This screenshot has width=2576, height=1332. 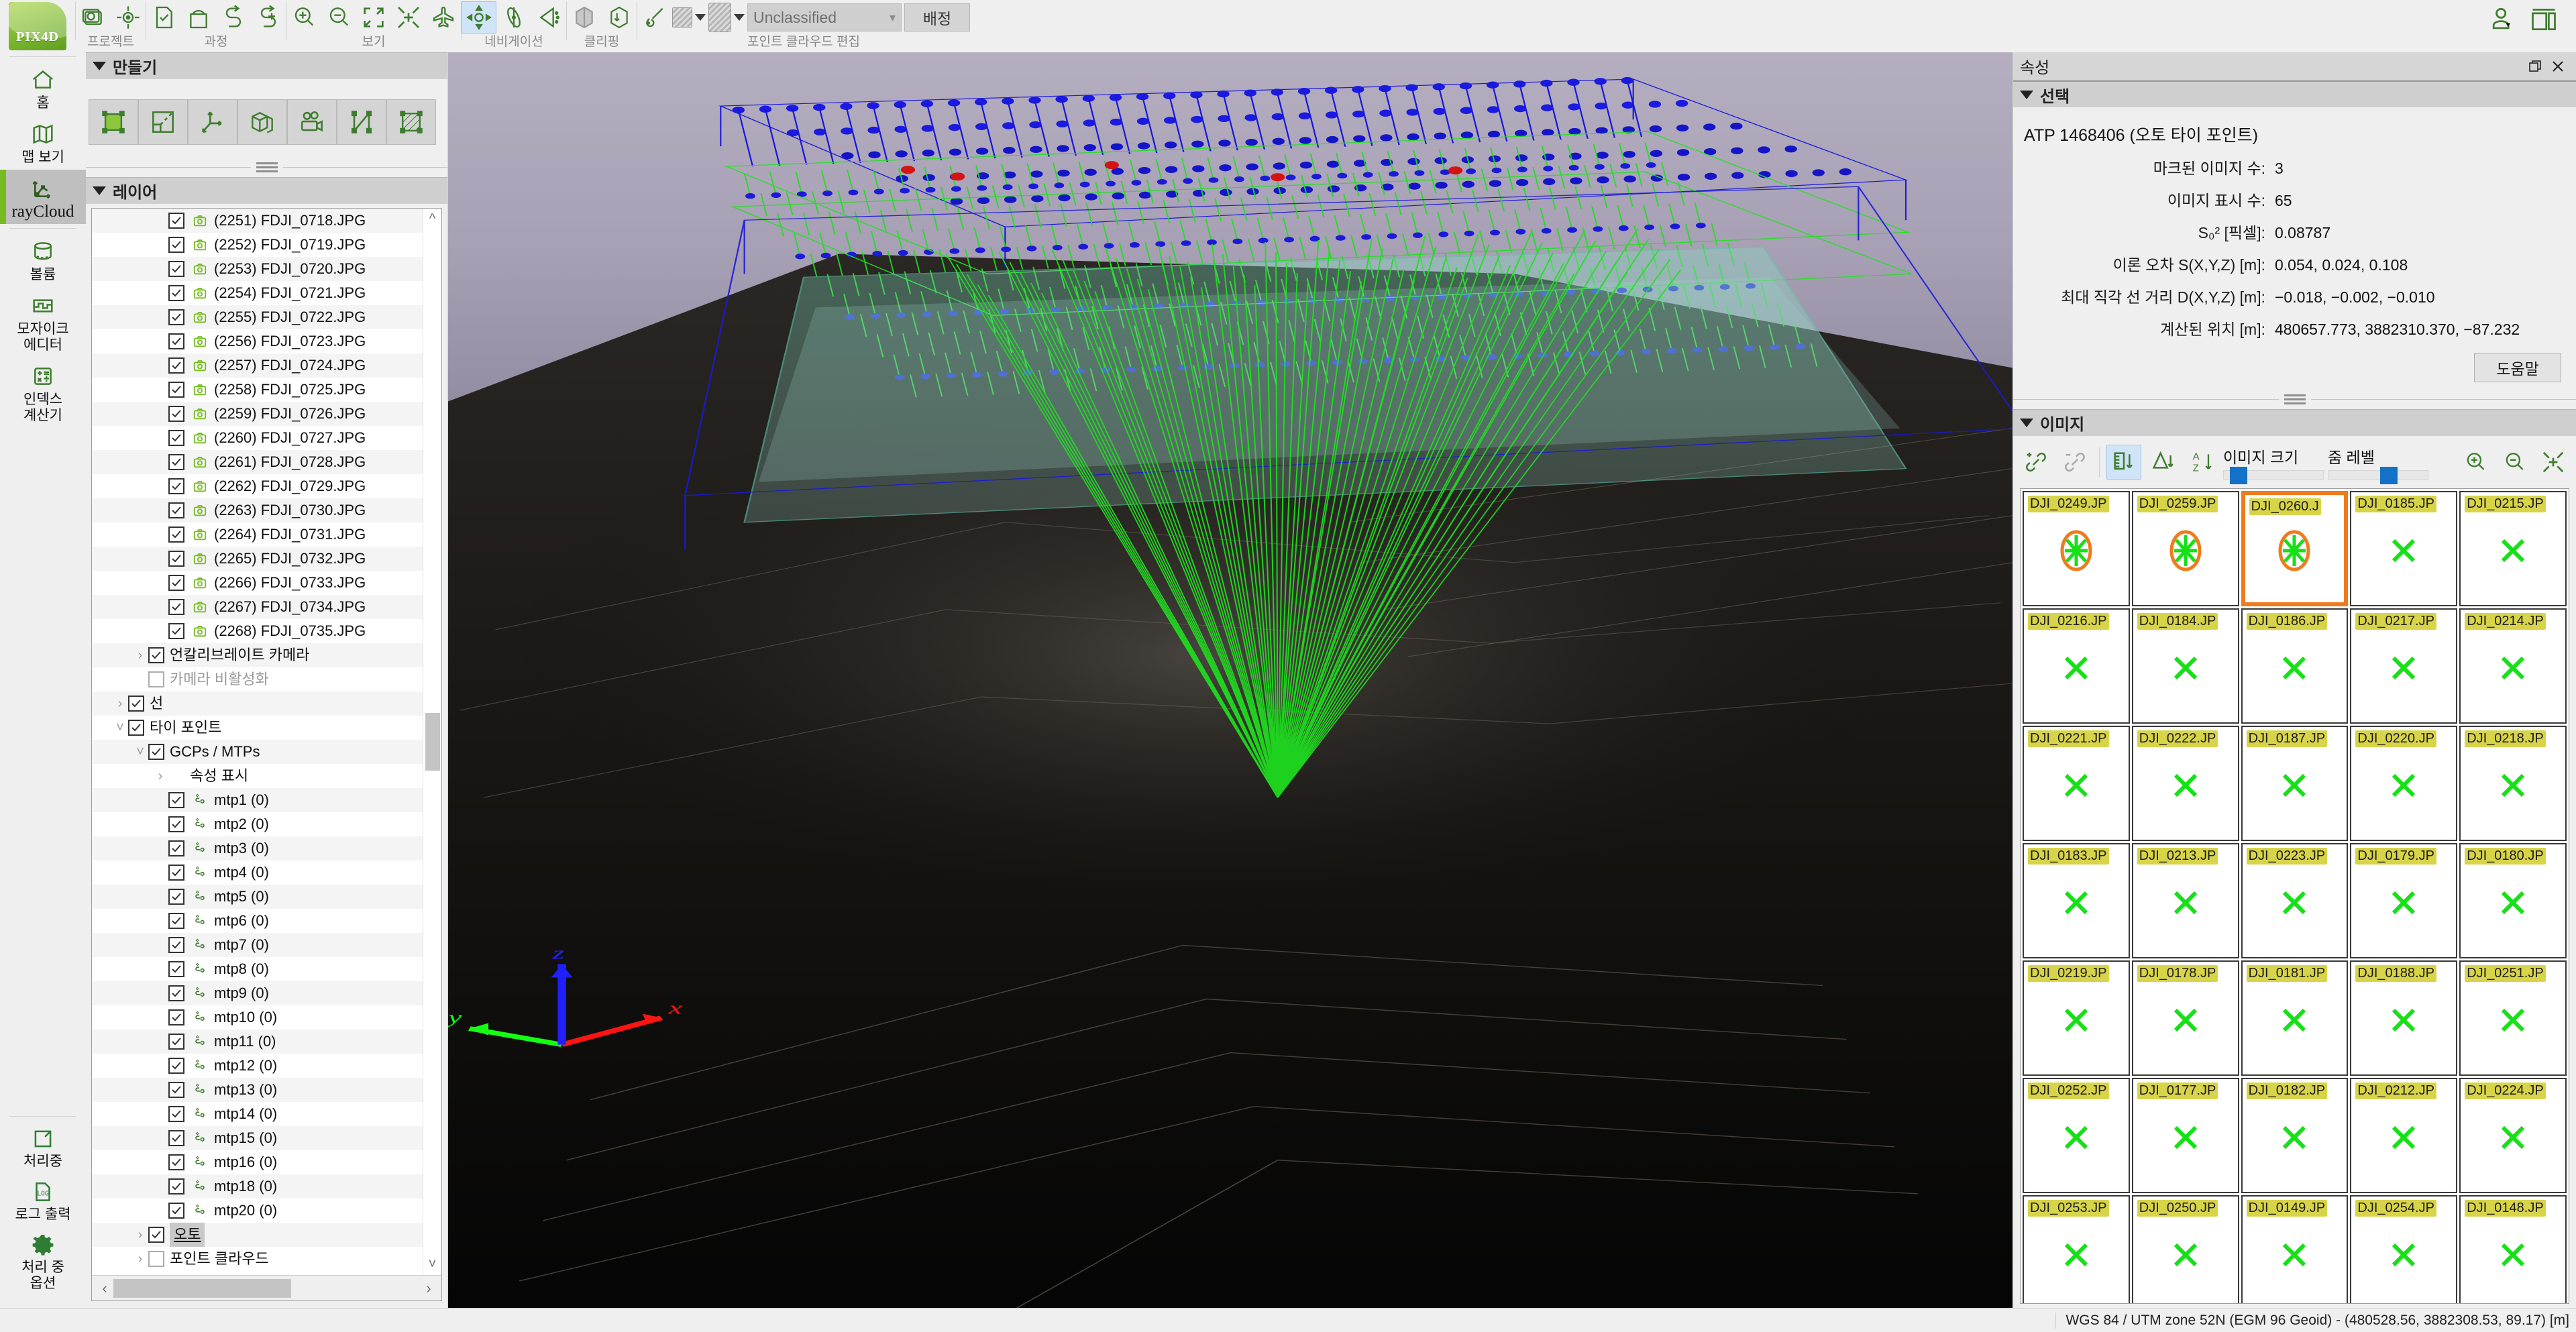 I want to click on chevron-down-icon: ˅, so click(x=120, y=728).